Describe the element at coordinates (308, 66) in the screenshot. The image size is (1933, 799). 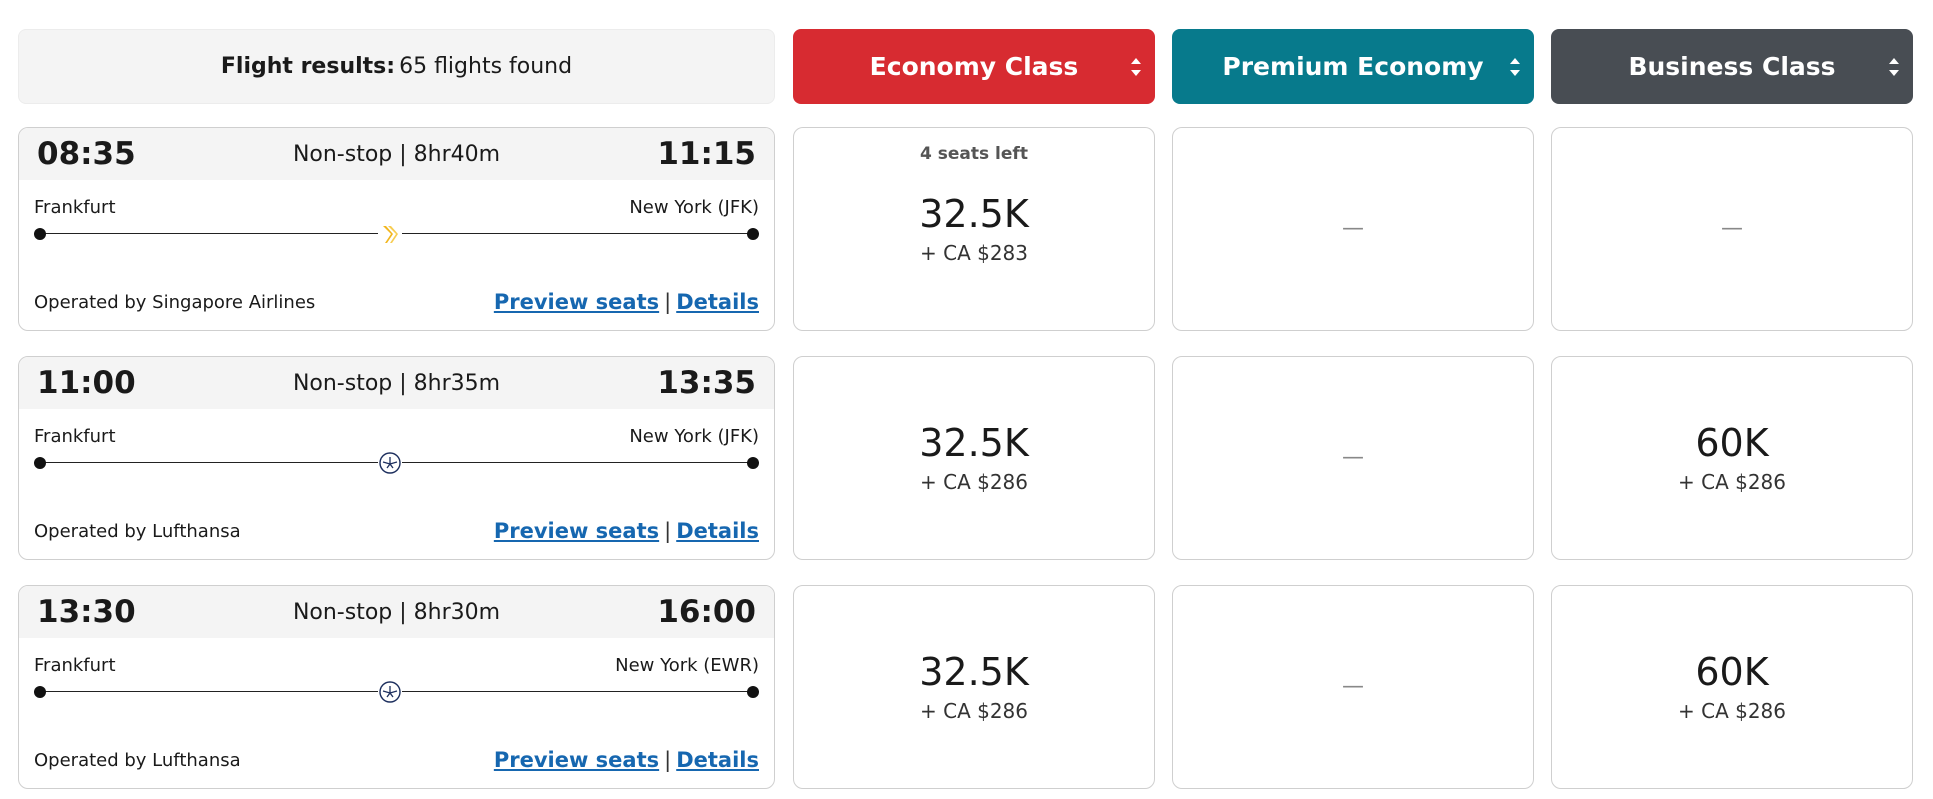
I see `results-label: Flight results:` at that location.